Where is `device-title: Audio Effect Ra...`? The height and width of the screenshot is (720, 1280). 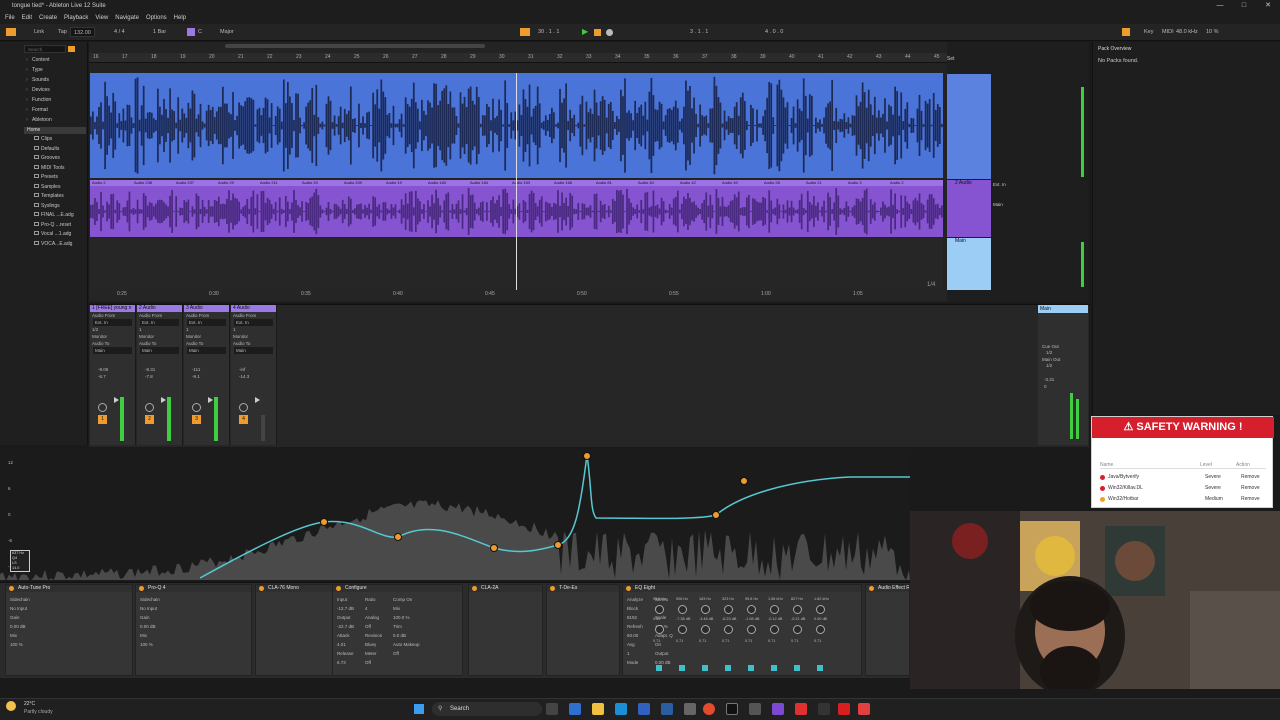
device-title: Audio Effect Ra... is located at coordinates (887, 588).